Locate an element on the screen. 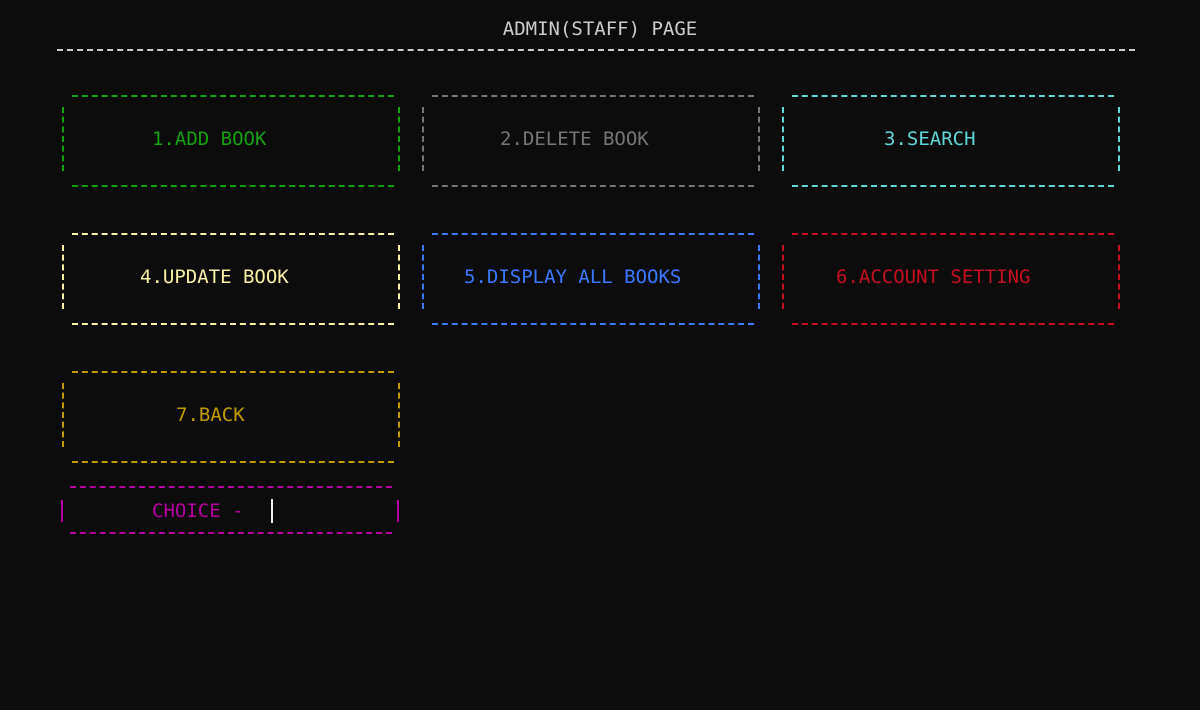  text-cursor is located at coordinates (272, 511).